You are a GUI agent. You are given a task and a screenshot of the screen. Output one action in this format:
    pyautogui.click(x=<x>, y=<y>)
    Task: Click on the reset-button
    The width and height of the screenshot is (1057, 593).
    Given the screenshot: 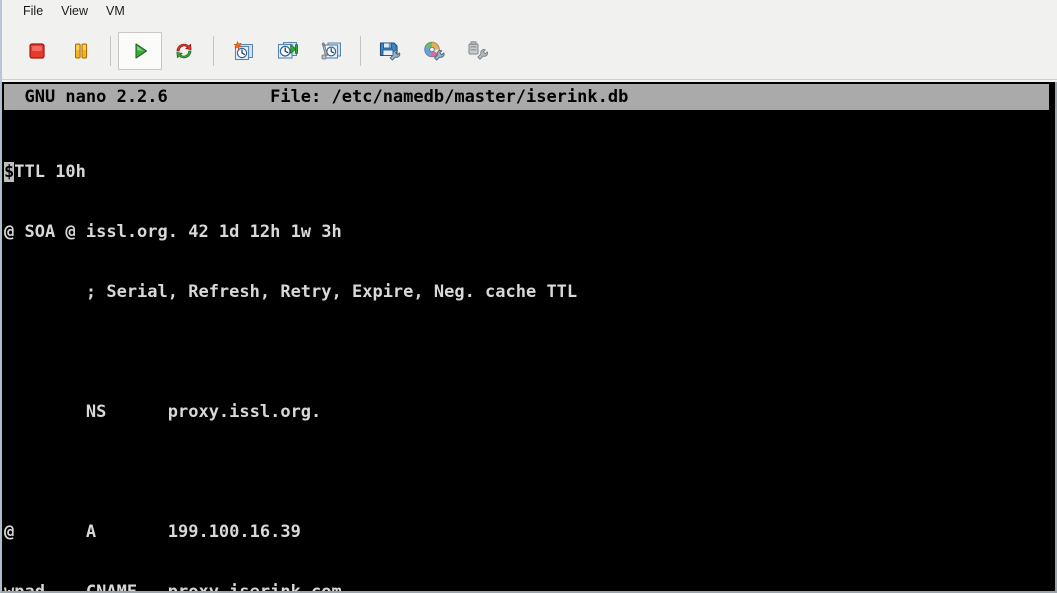 What is the action you would take?
    pyautogui.click(x=184, y=51)
    